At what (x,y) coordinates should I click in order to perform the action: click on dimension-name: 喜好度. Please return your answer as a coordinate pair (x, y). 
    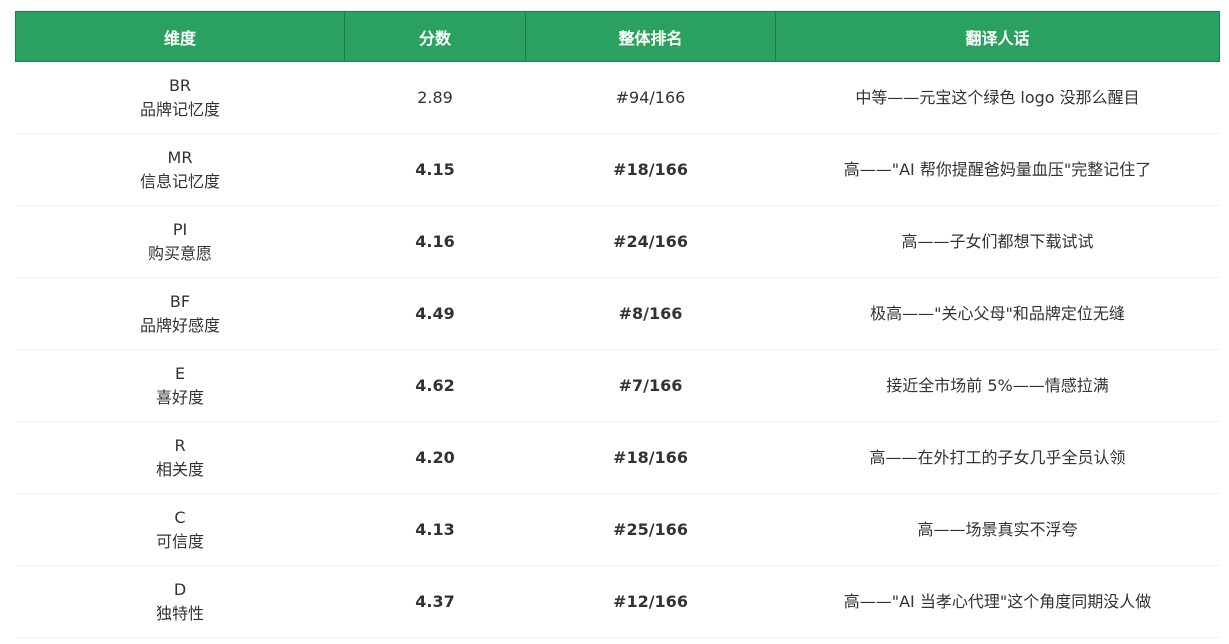
    Looking at the image, I should click on (179, 397).